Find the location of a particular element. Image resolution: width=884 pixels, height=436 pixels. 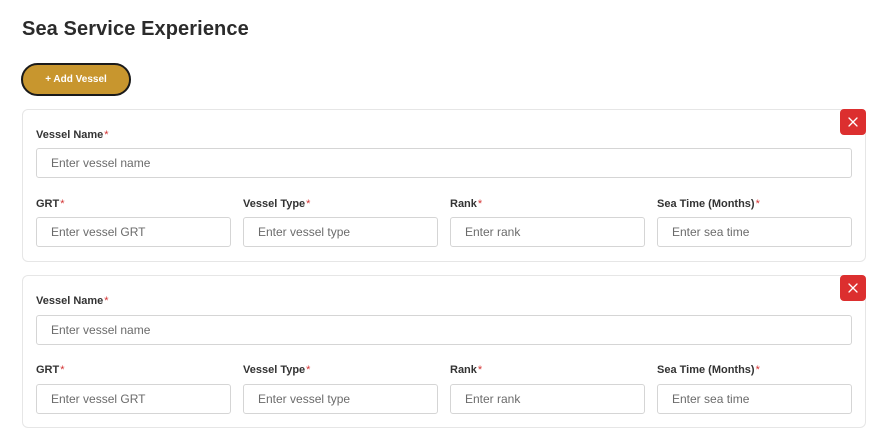

add-vessel-button: + Add Vessel is located at coordinates (76, 79).